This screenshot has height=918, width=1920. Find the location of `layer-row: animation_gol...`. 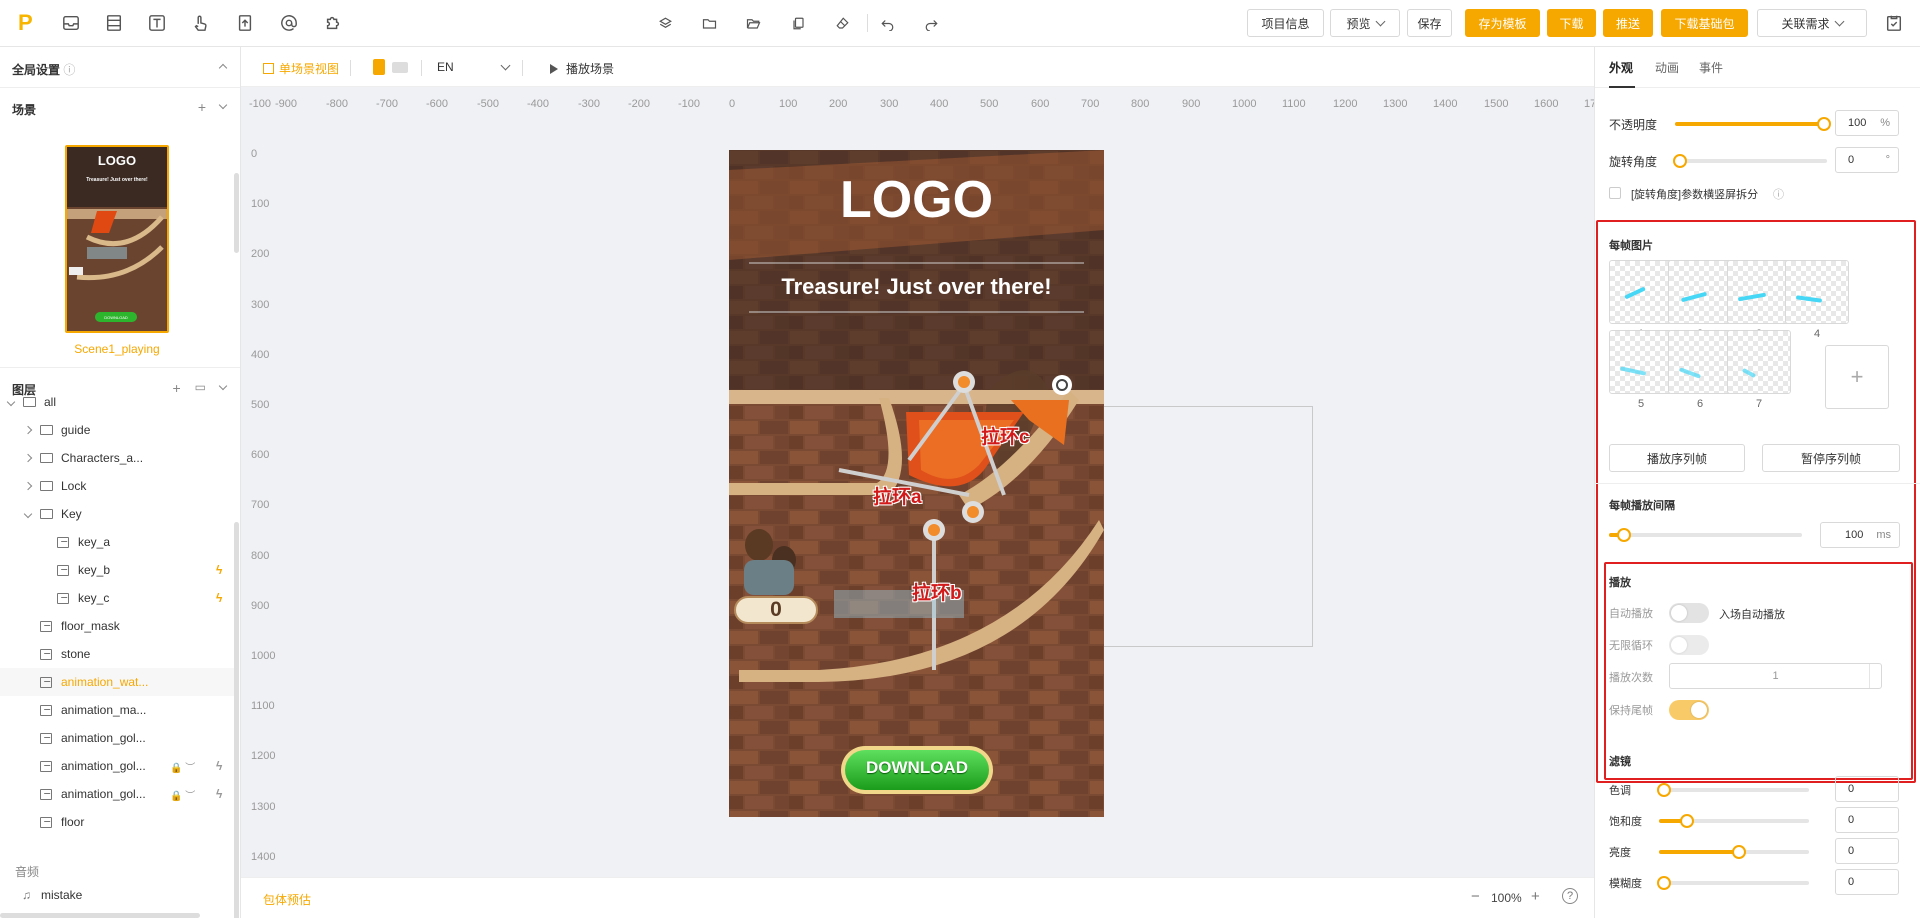

layer-row: animation_gol... is located at coordinates (117, 738).